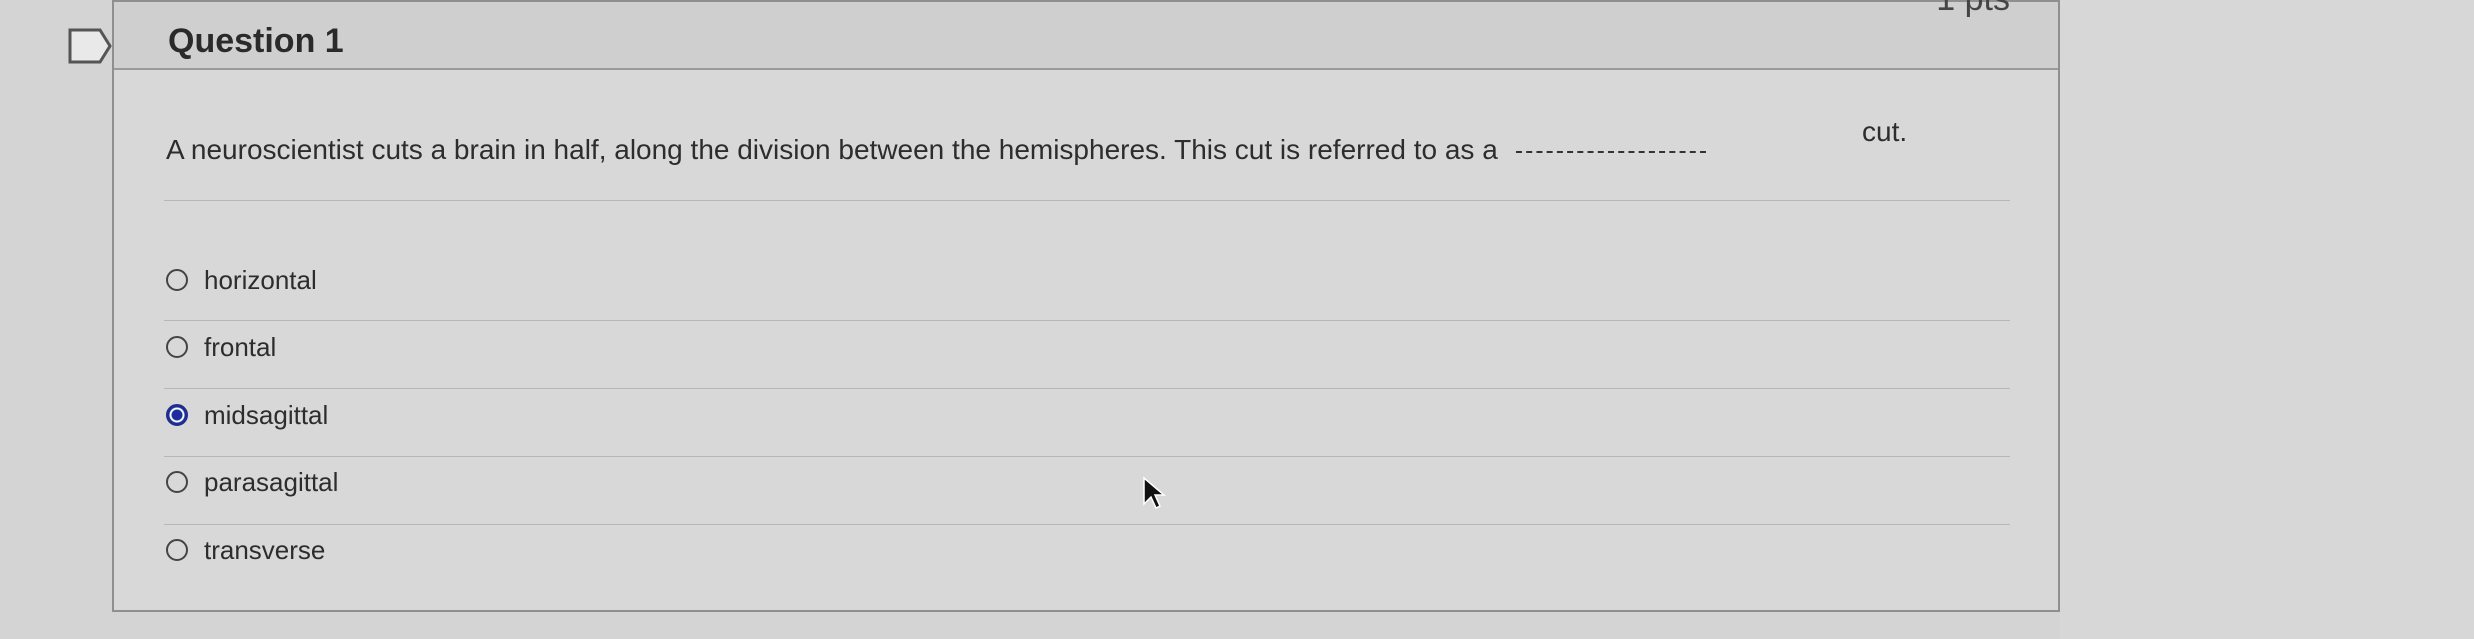 This screenshot has width=2474, height=639. I want to click on answer-label: parasagittal, so click(271, 481).